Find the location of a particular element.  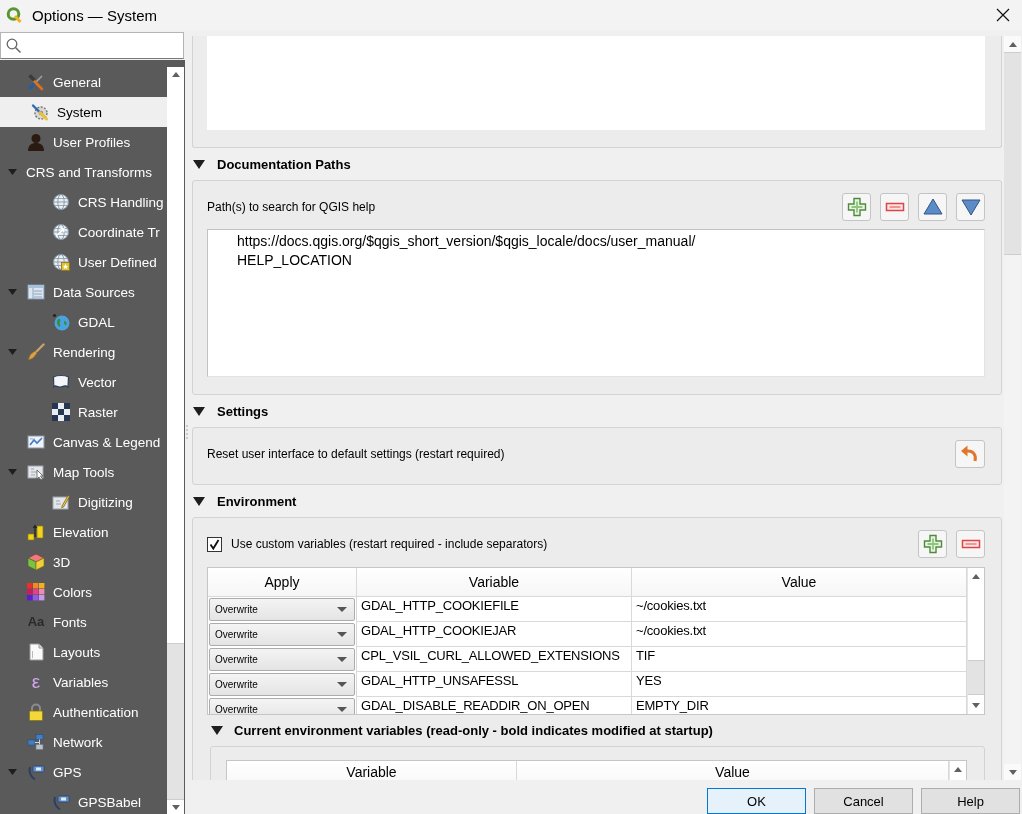

path-item: https://docs.qgis.org/$qgis_short_version/$qgis_locale/docs/user_manual/ is located at coordinates (466, 241).